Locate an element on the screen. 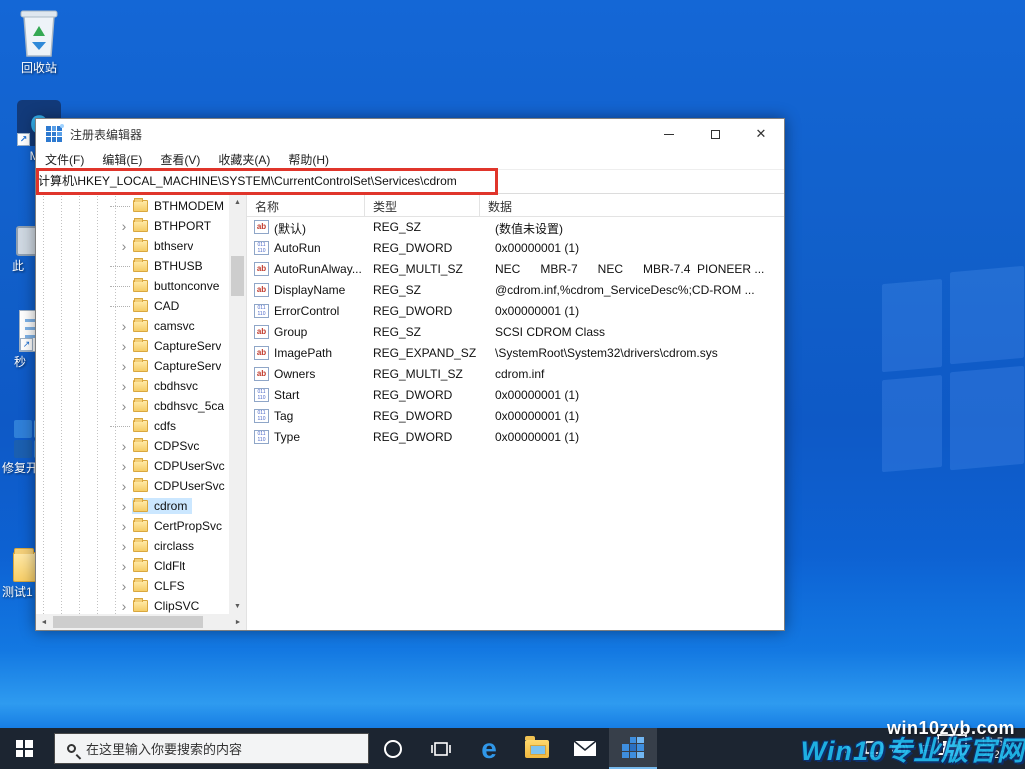 The image size is (1025, 769). scroll-up-icon: ▲ is located at coordinates (237, 202).